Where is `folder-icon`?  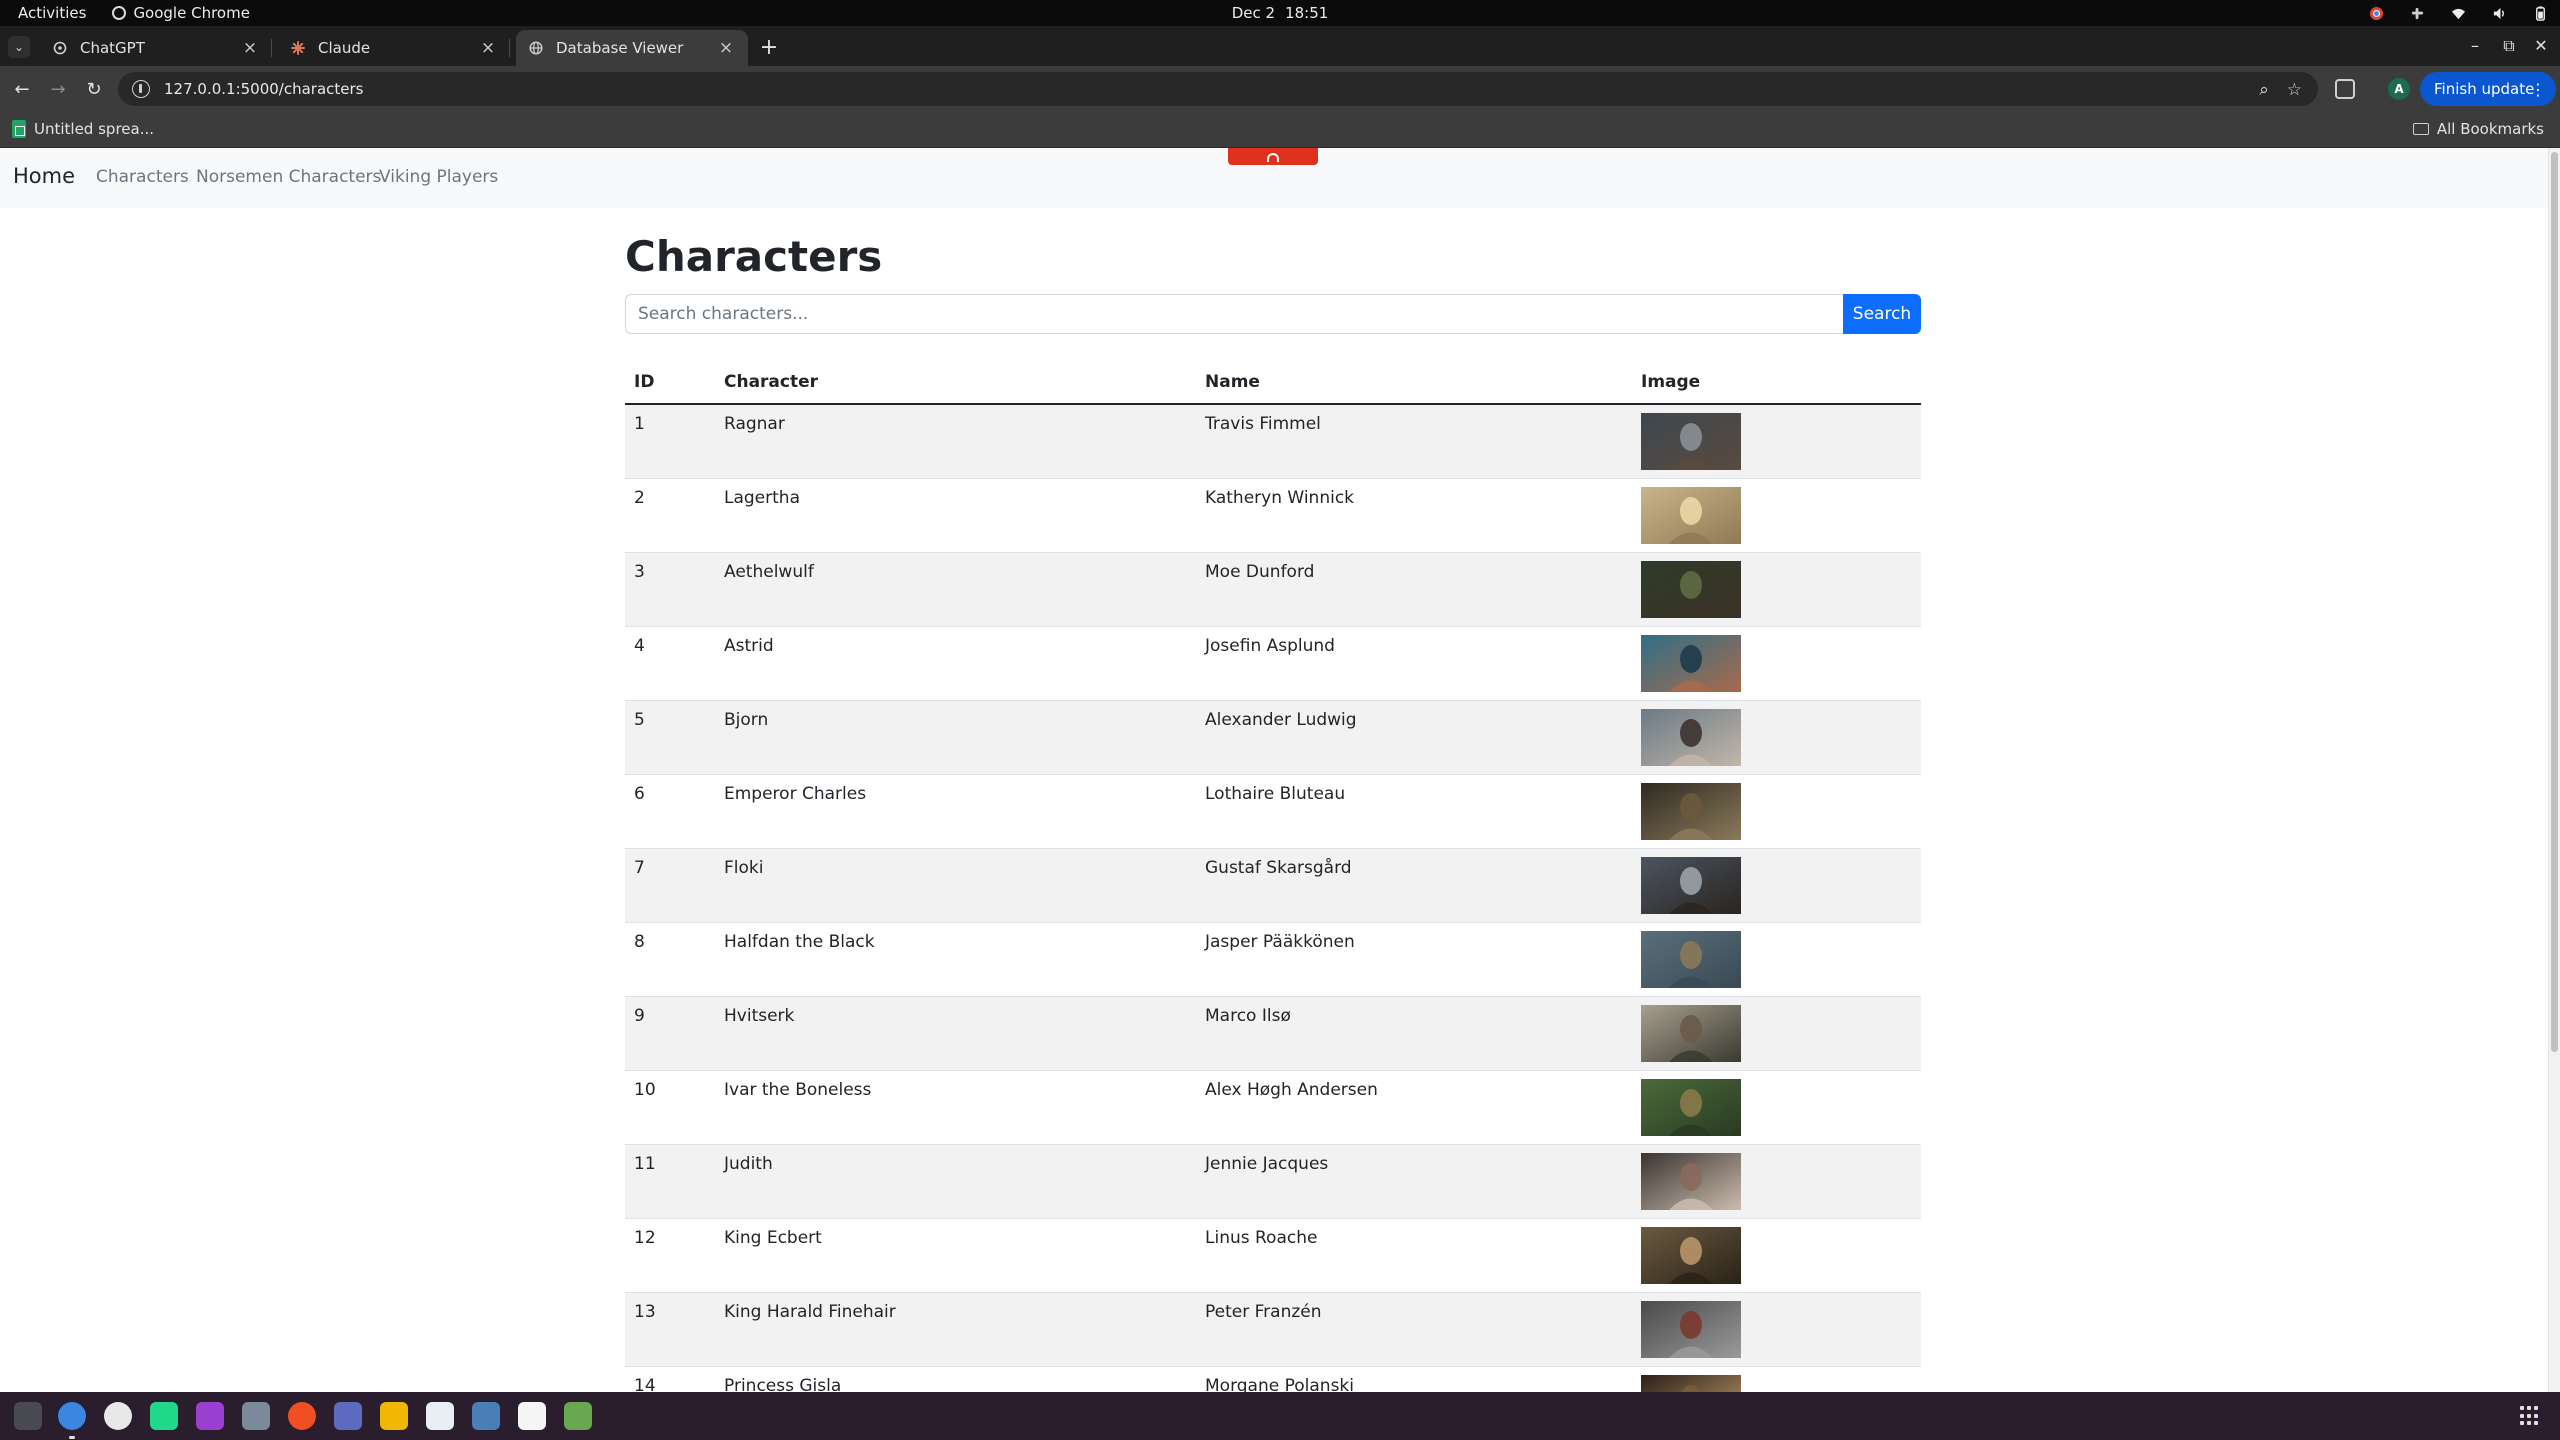
folder-icon is located at coordinates (2420, 129).